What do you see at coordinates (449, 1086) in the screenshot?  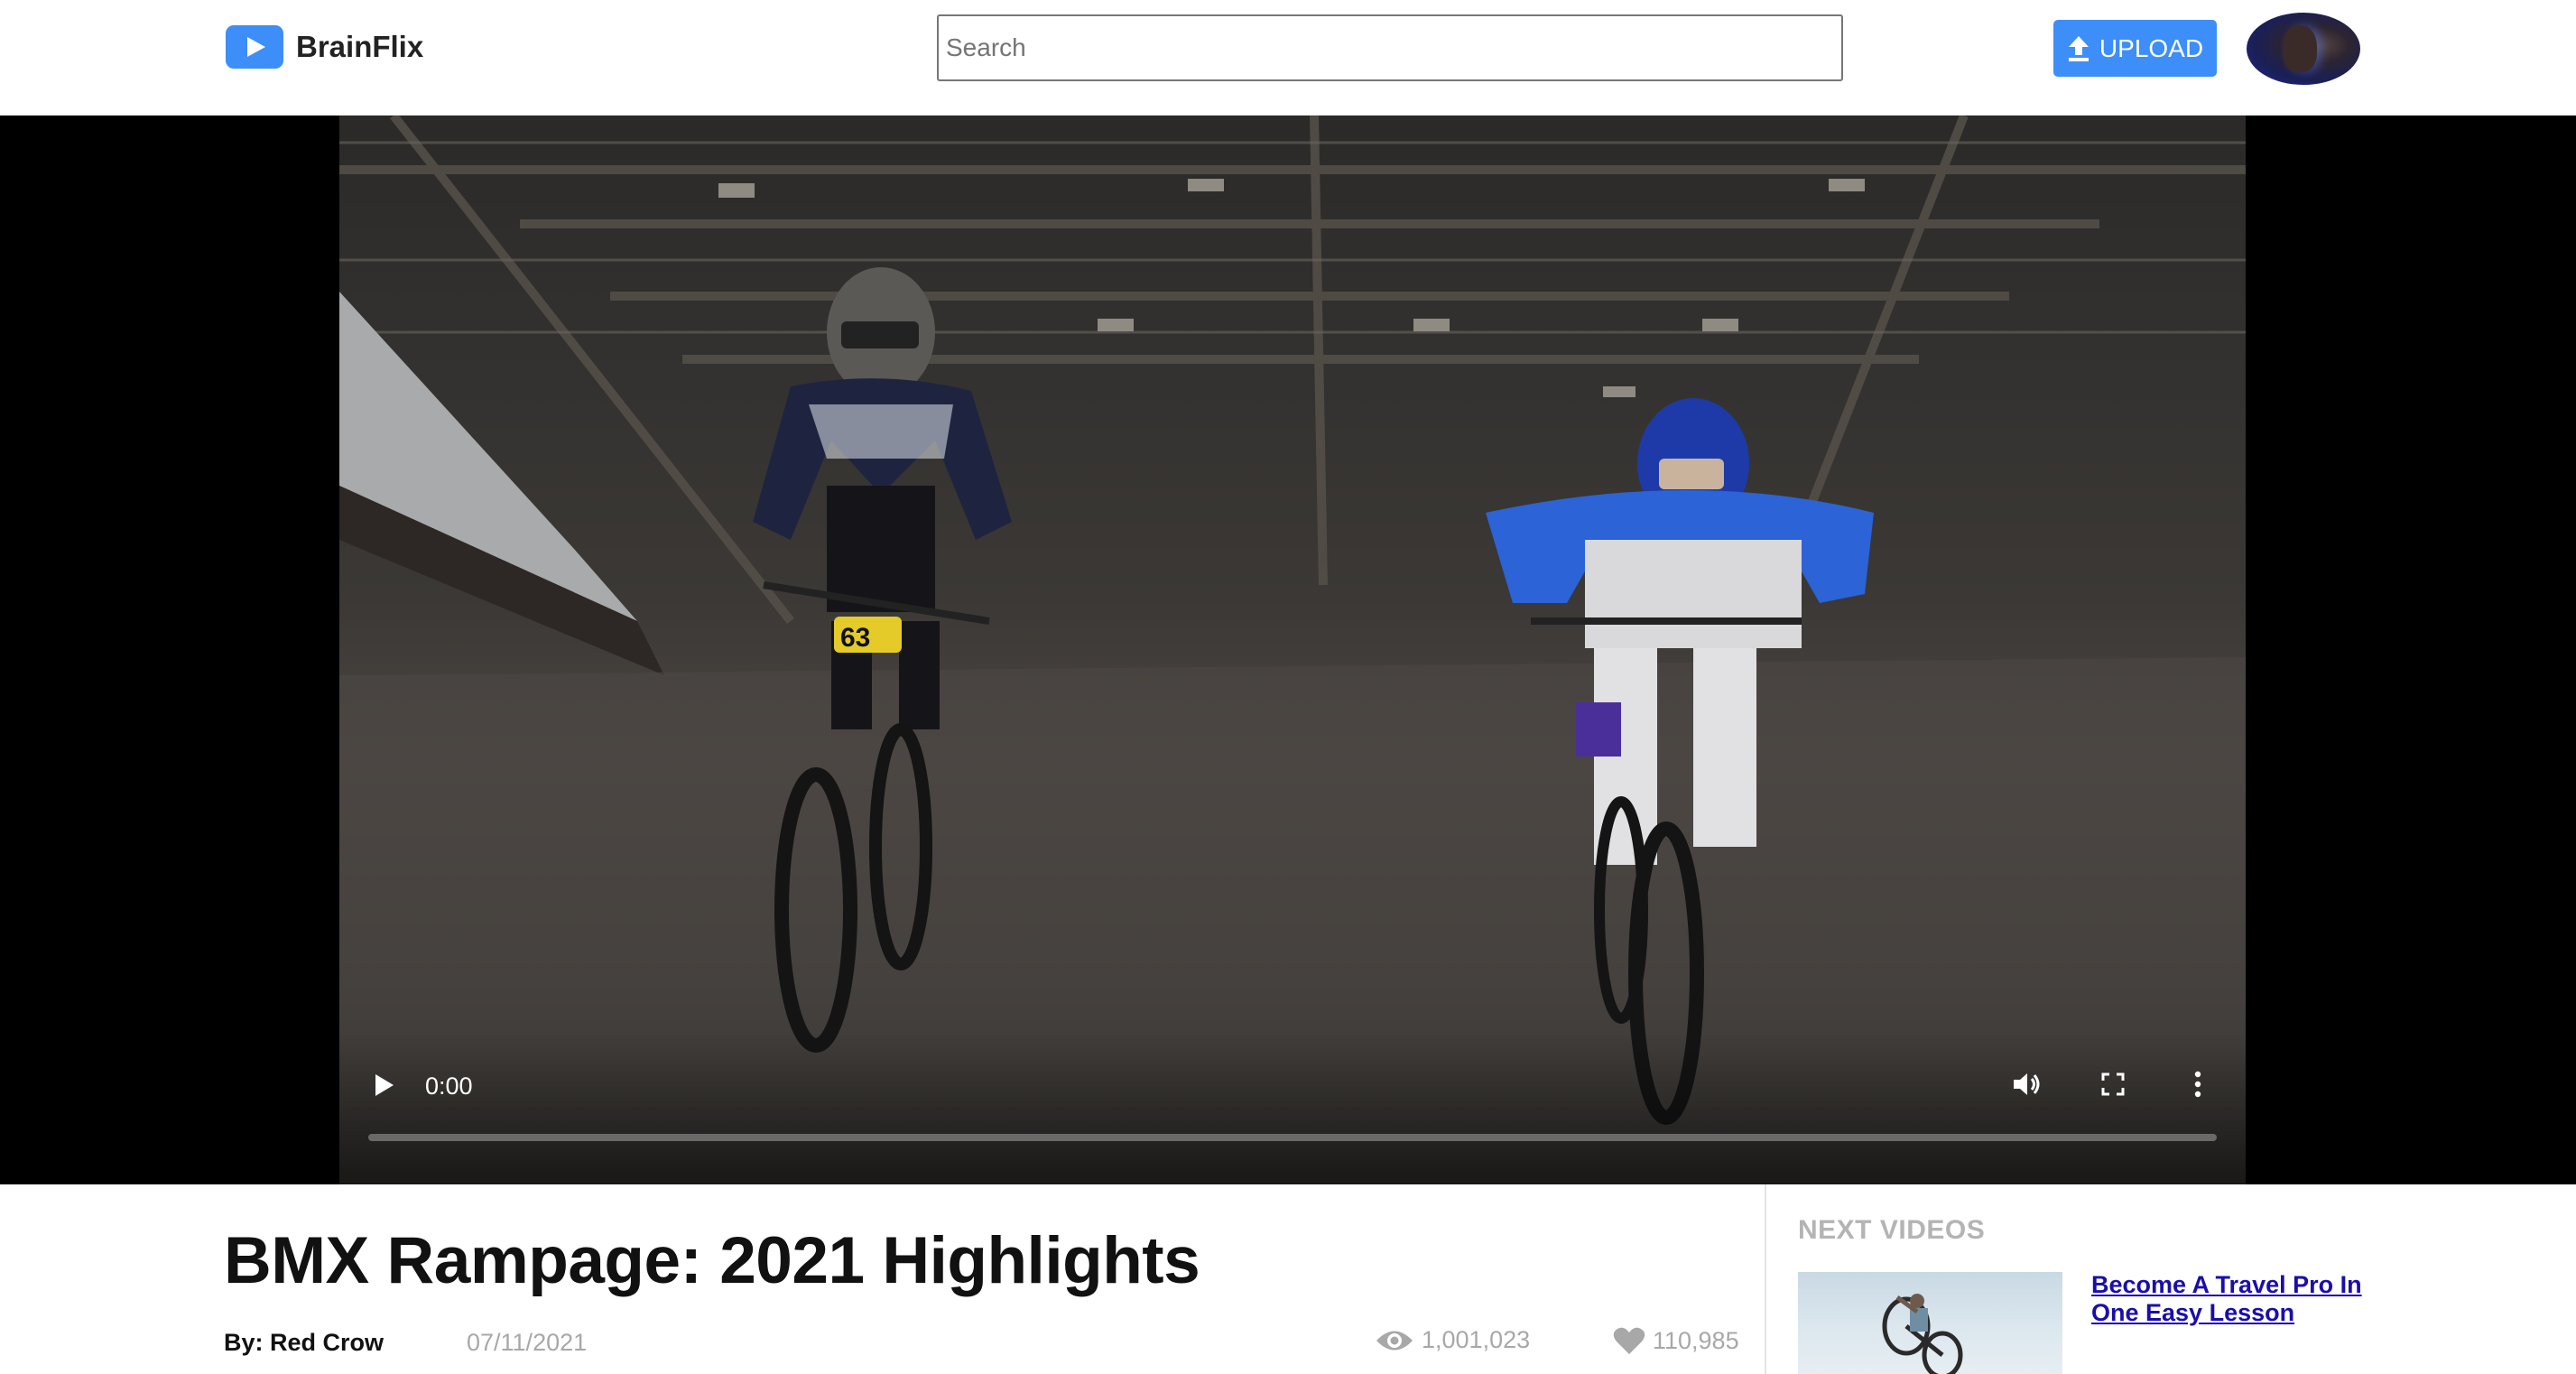 I see `current-time: 0:00` at bounding box center [449, 1086].